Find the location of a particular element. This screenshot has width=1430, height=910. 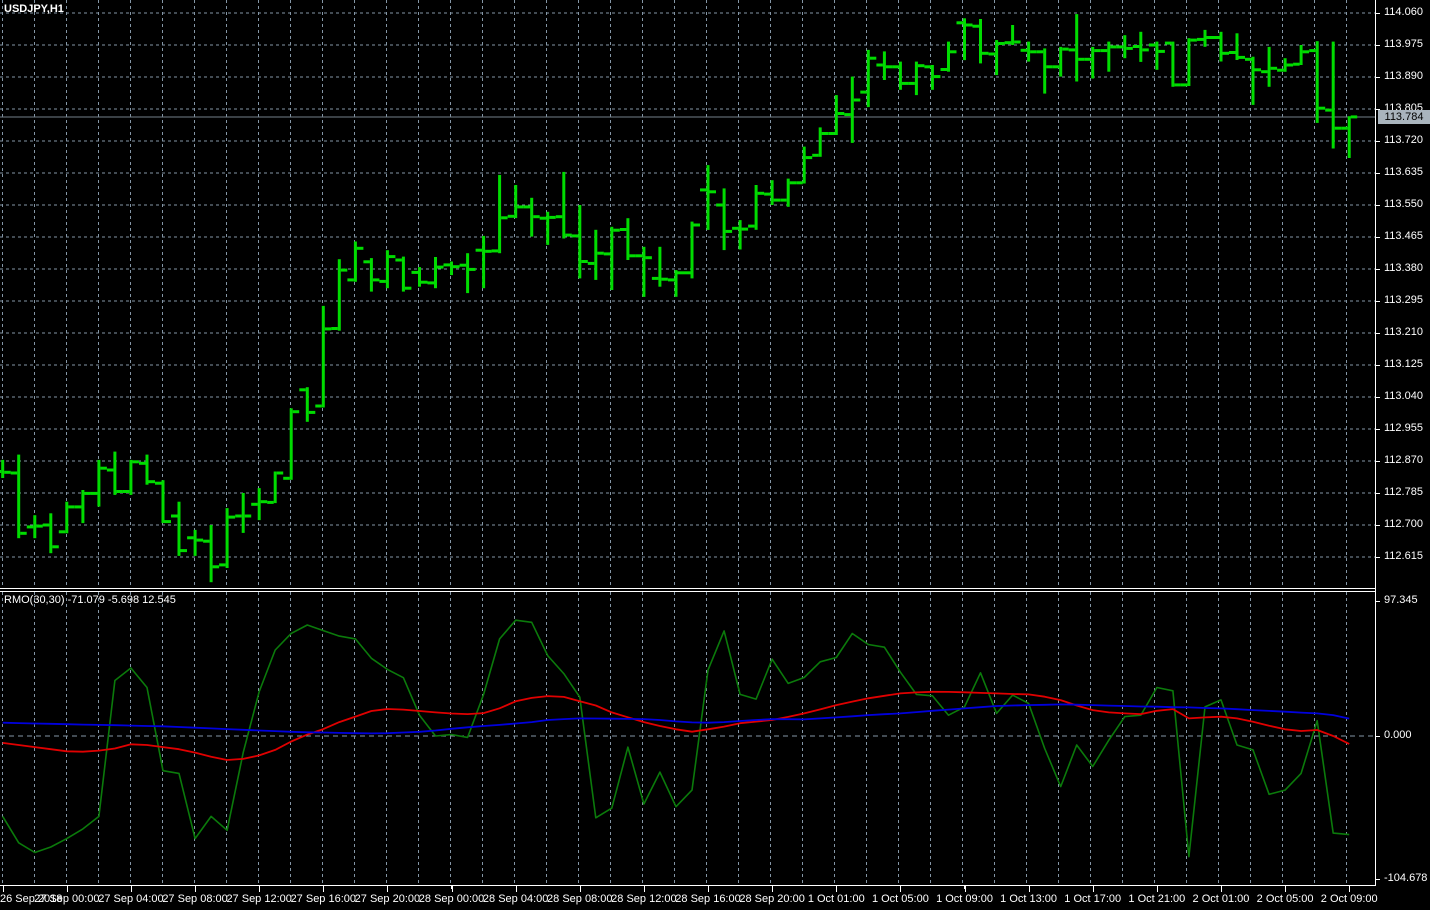

price-axis-label: 113.465 is located at coordinates (1403, 236).